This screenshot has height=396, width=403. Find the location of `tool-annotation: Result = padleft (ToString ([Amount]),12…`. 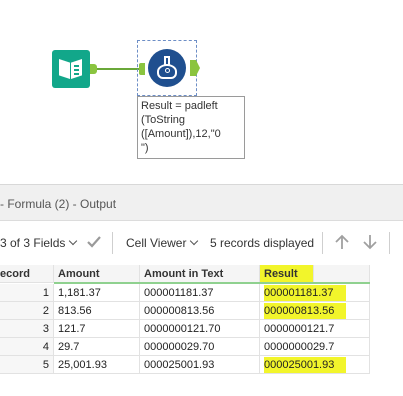

tool-annotation: Result = padleft (ToString ([Amount]),12… is located at coordinates (191, 127).